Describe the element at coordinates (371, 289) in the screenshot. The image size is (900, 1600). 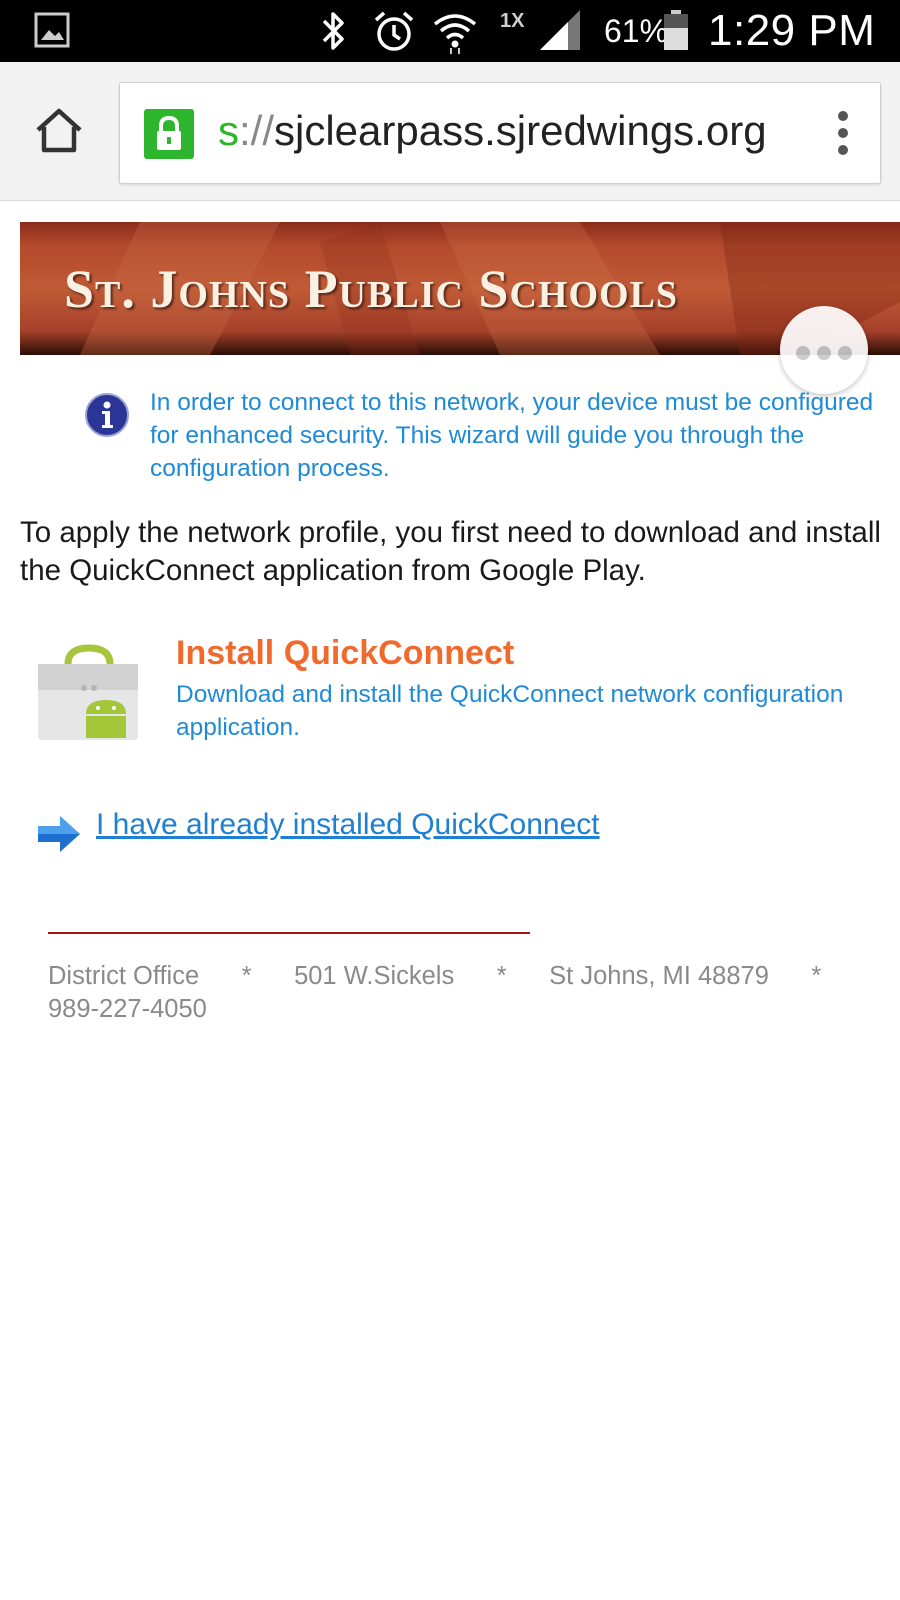
I see `banner-title: St. Johns Public Schools` at that location.